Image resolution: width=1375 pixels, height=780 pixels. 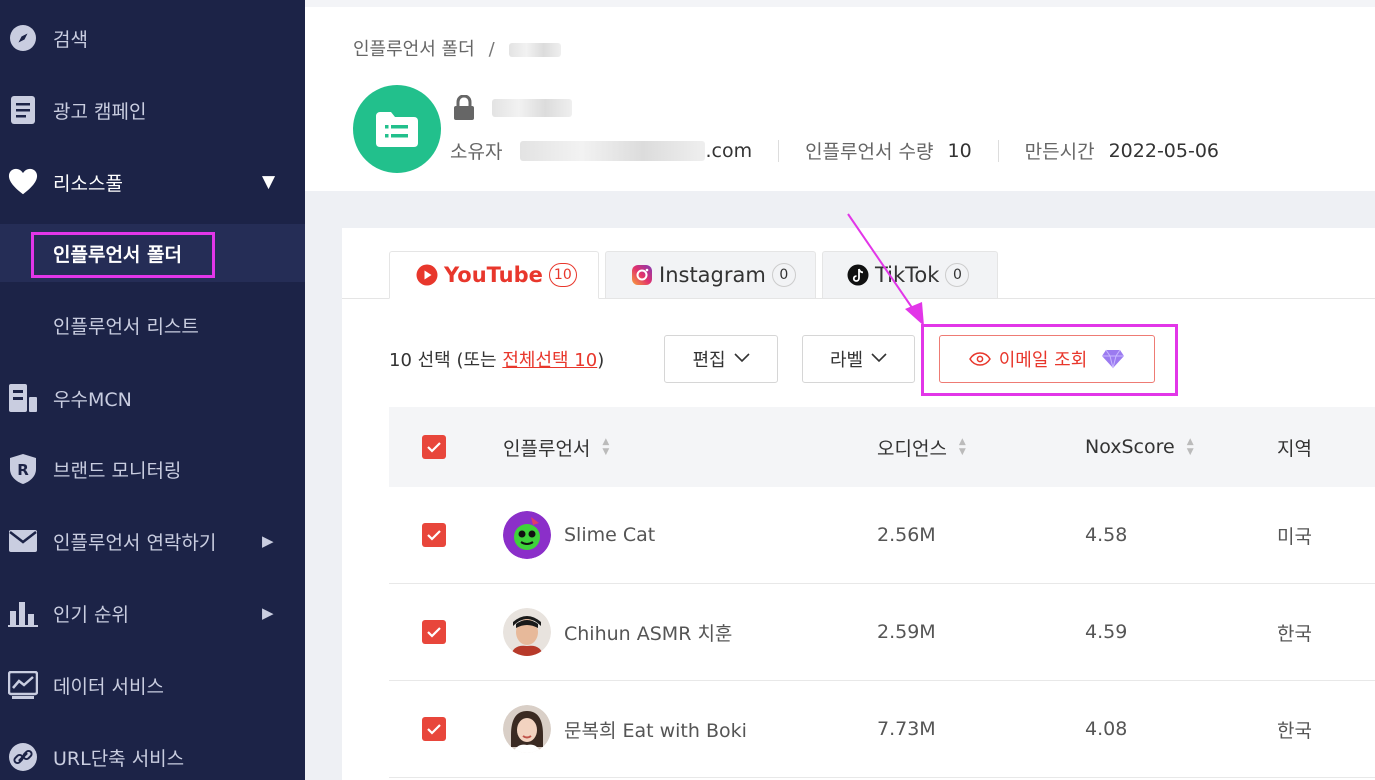 I want to click on nav-ad-campaign: 광고 캠페인, so click(x=152, y=110).